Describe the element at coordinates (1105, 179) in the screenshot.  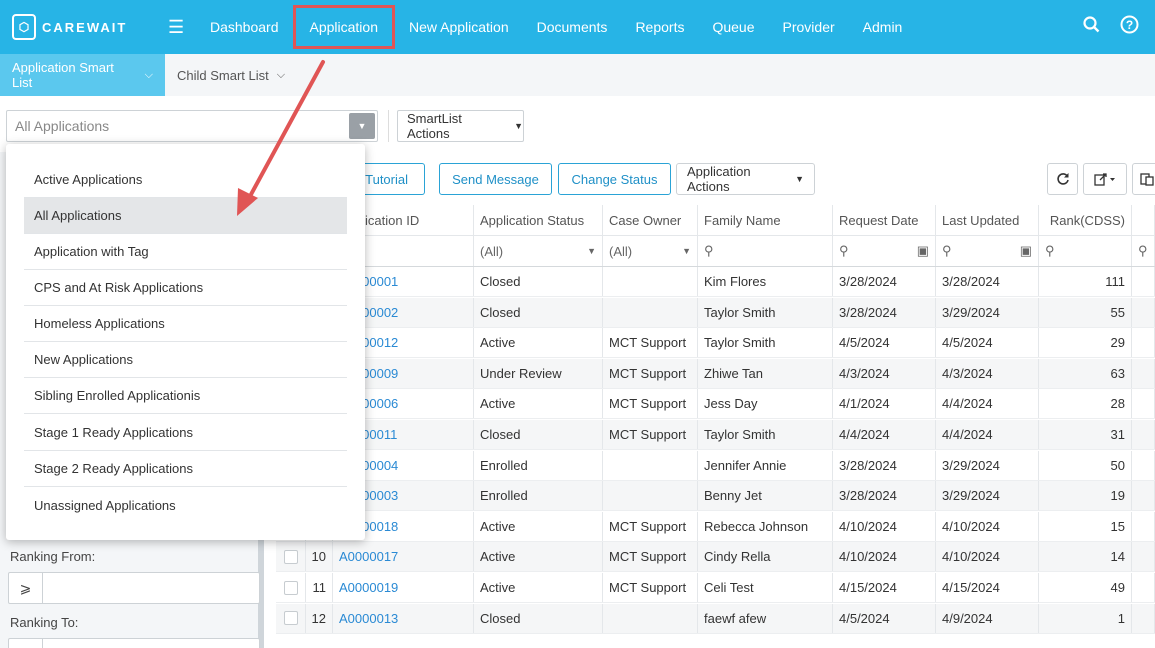
I see `export-icon` at that location.